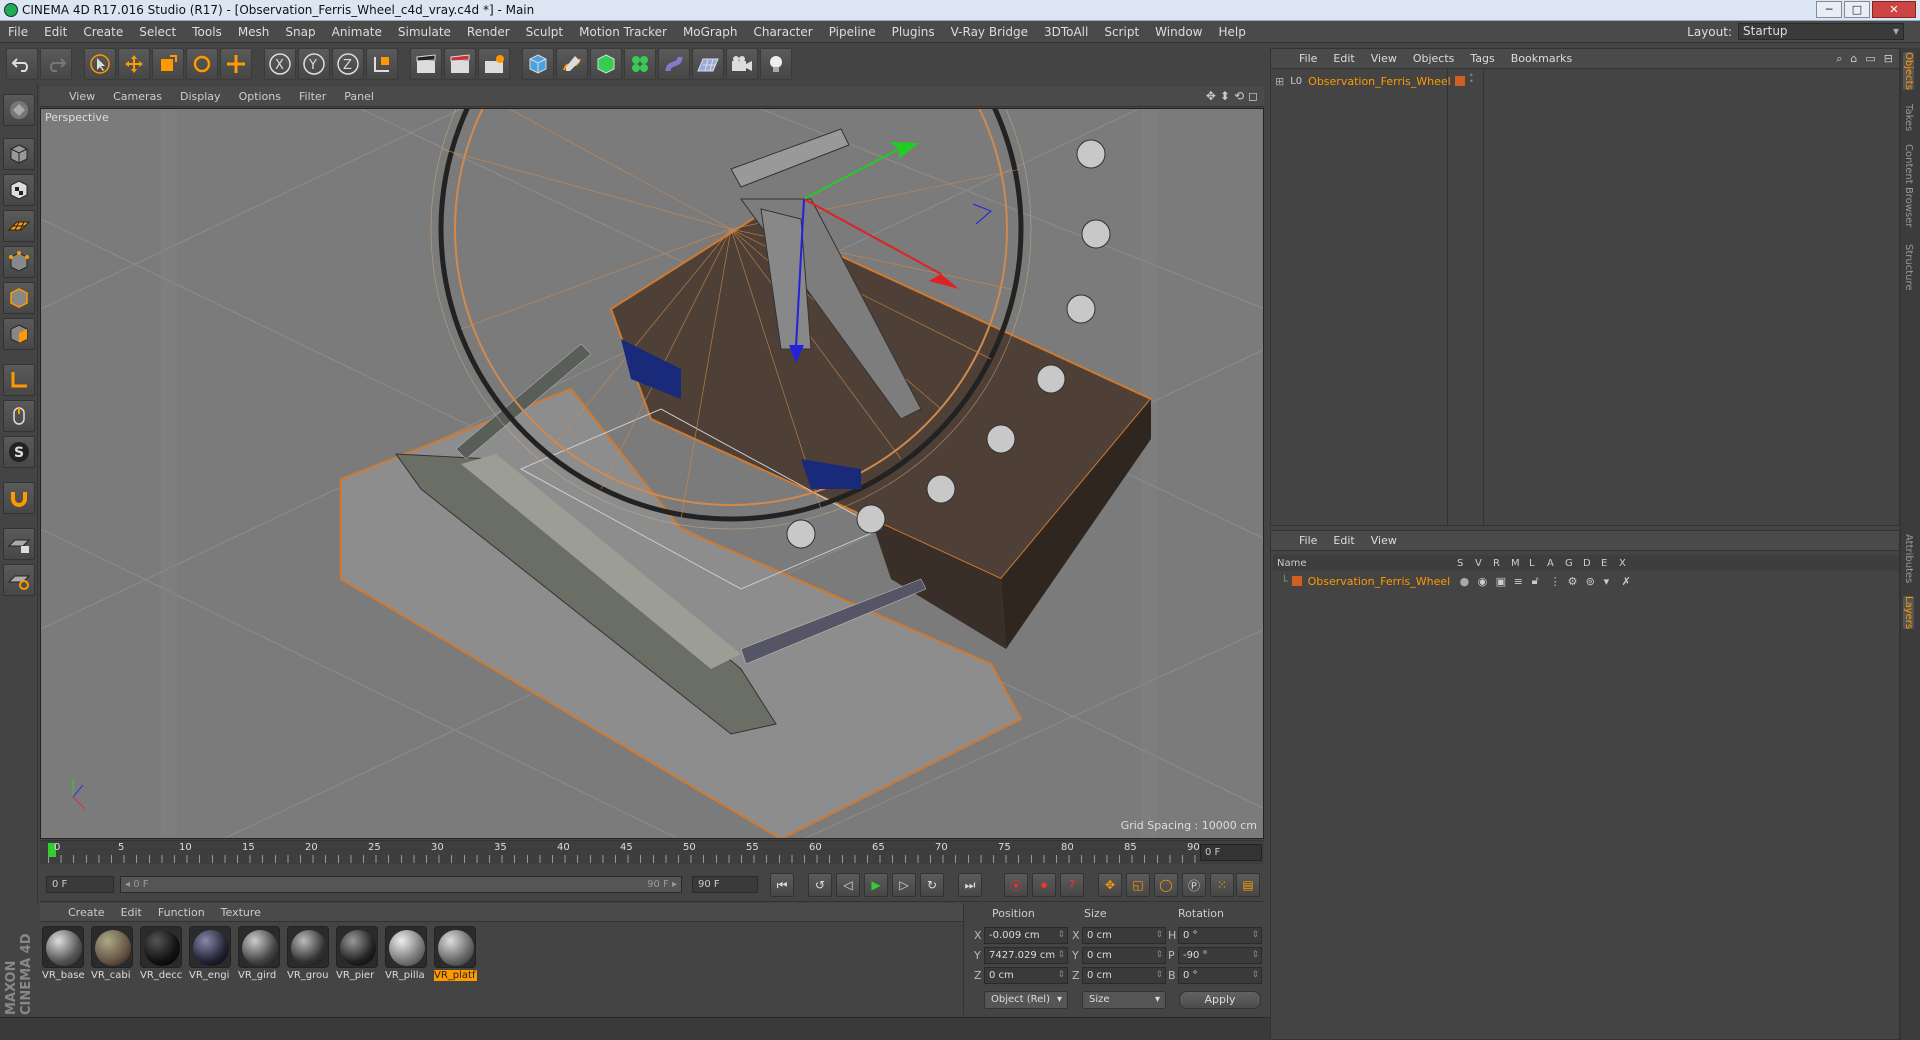 This screenshot has height=1040, width=1920. Describe the element at coordinates (1520, 563) in the screenshot. I see `column-m: M` at that location.